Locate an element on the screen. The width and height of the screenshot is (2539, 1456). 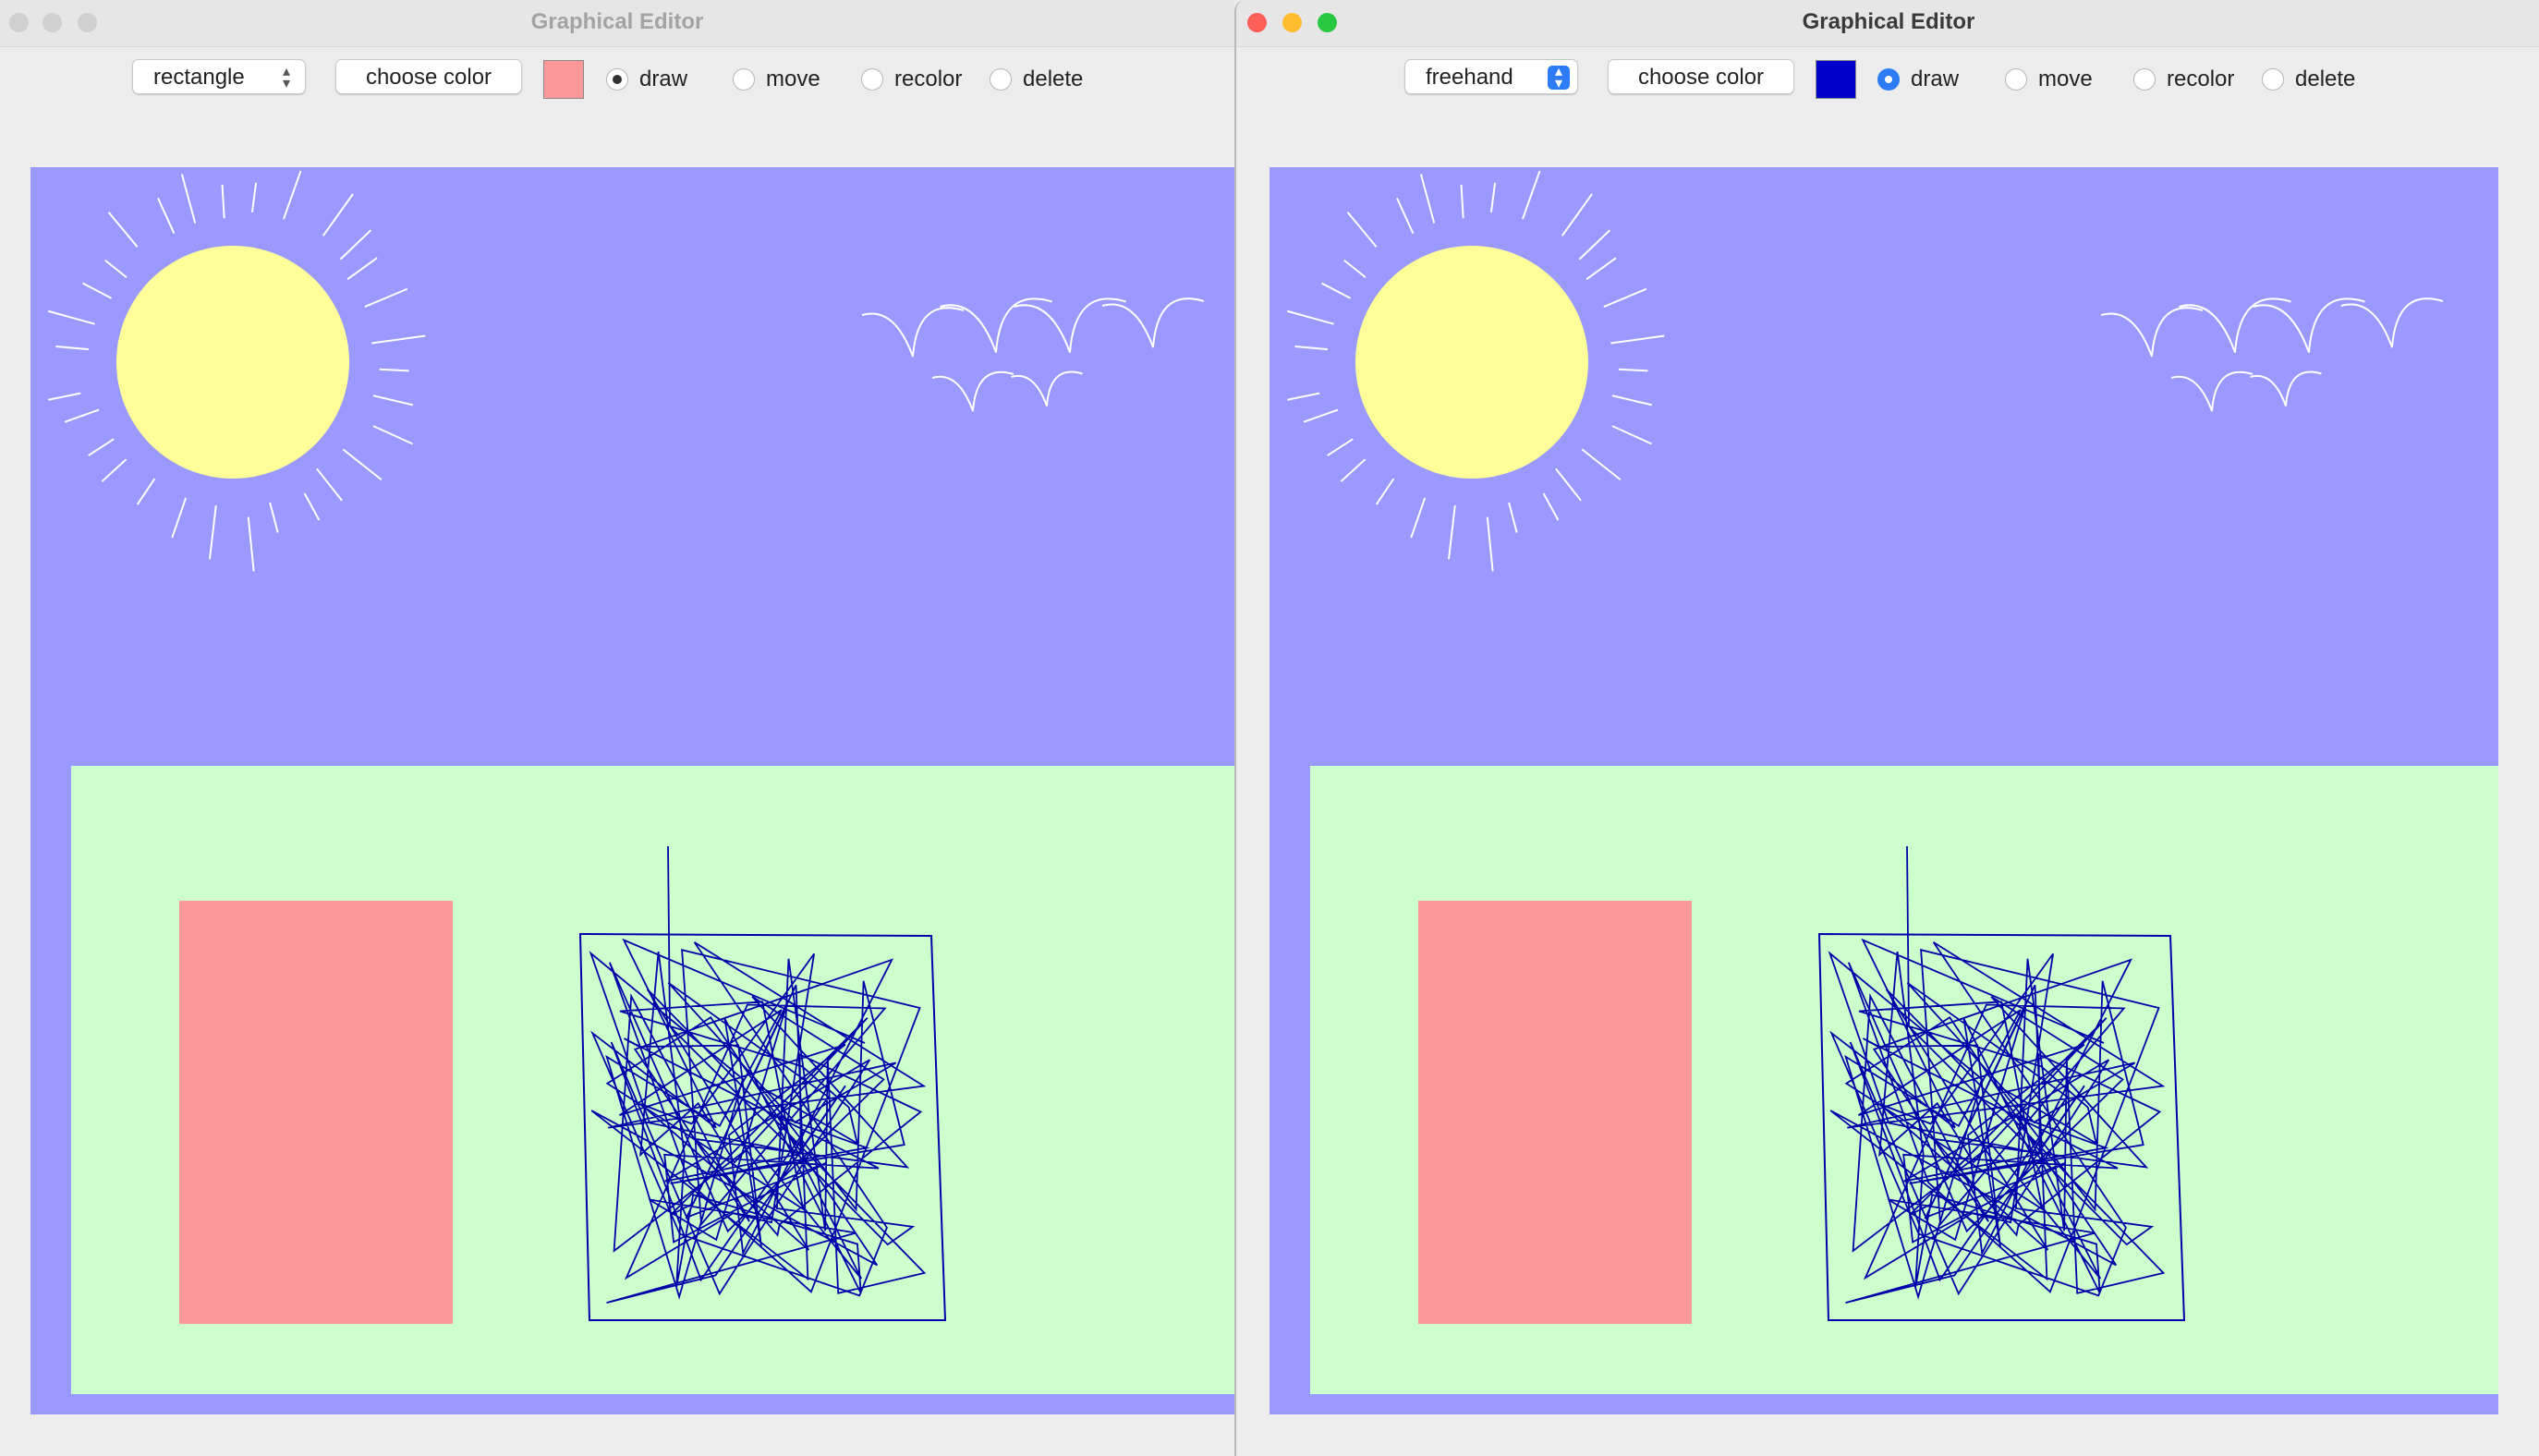
shape-select: freehand ▴ ▾ is located at coordinates (1491, 76).